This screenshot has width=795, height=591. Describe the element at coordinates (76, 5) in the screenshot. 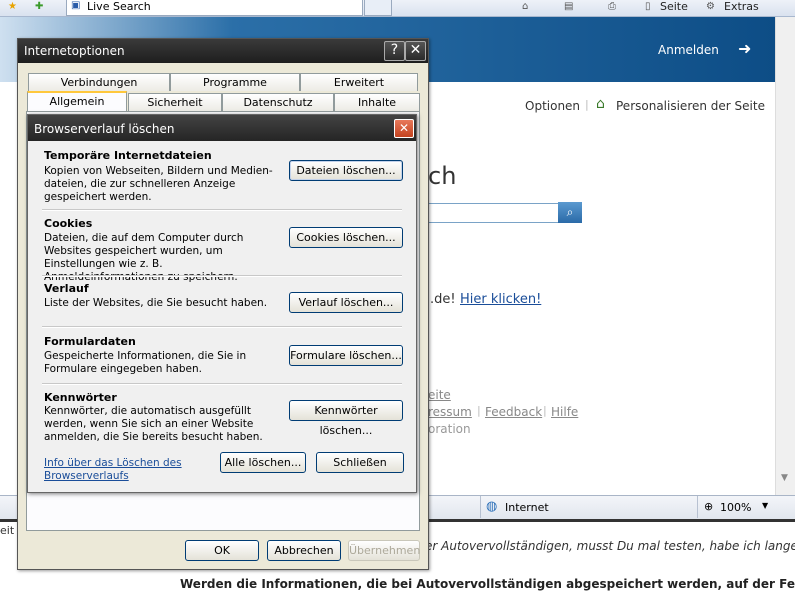

I see `page-icon: ▣` at that location.